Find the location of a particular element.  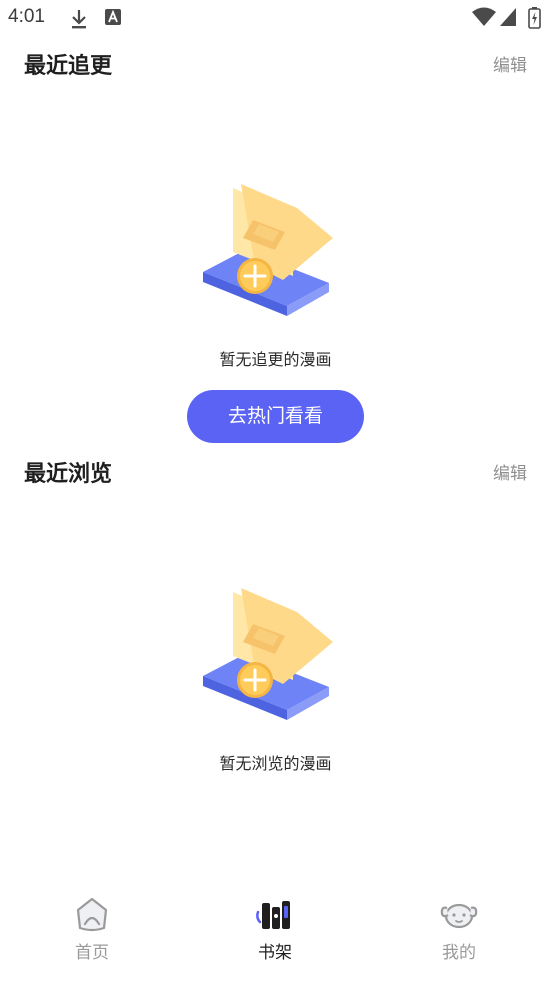

recent-browse-edit-button: 编辑 is located at coordinates (510, 471).